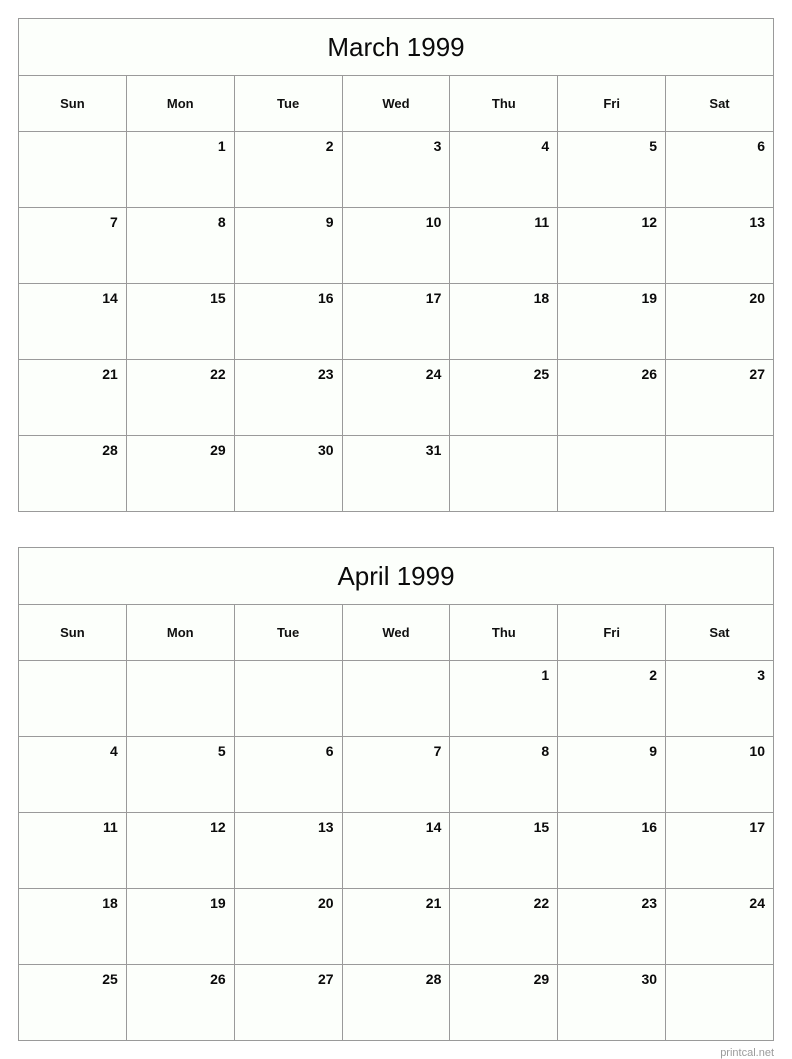 This screenshot has height=1059, width=792. I want to click on day-number: 1, so click(545, 675).